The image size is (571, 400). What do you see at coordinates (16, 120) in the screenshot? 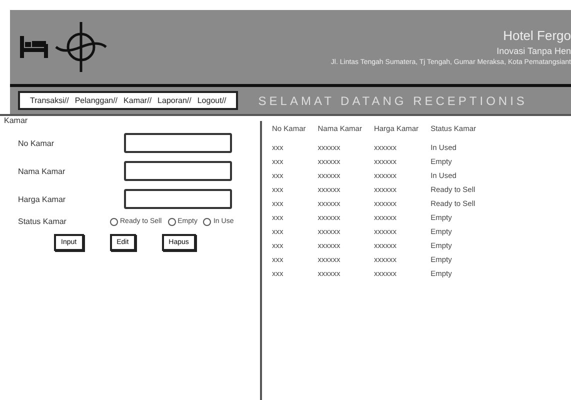
I see `panel-legend: Kamar` at bounding box center [16, 120].